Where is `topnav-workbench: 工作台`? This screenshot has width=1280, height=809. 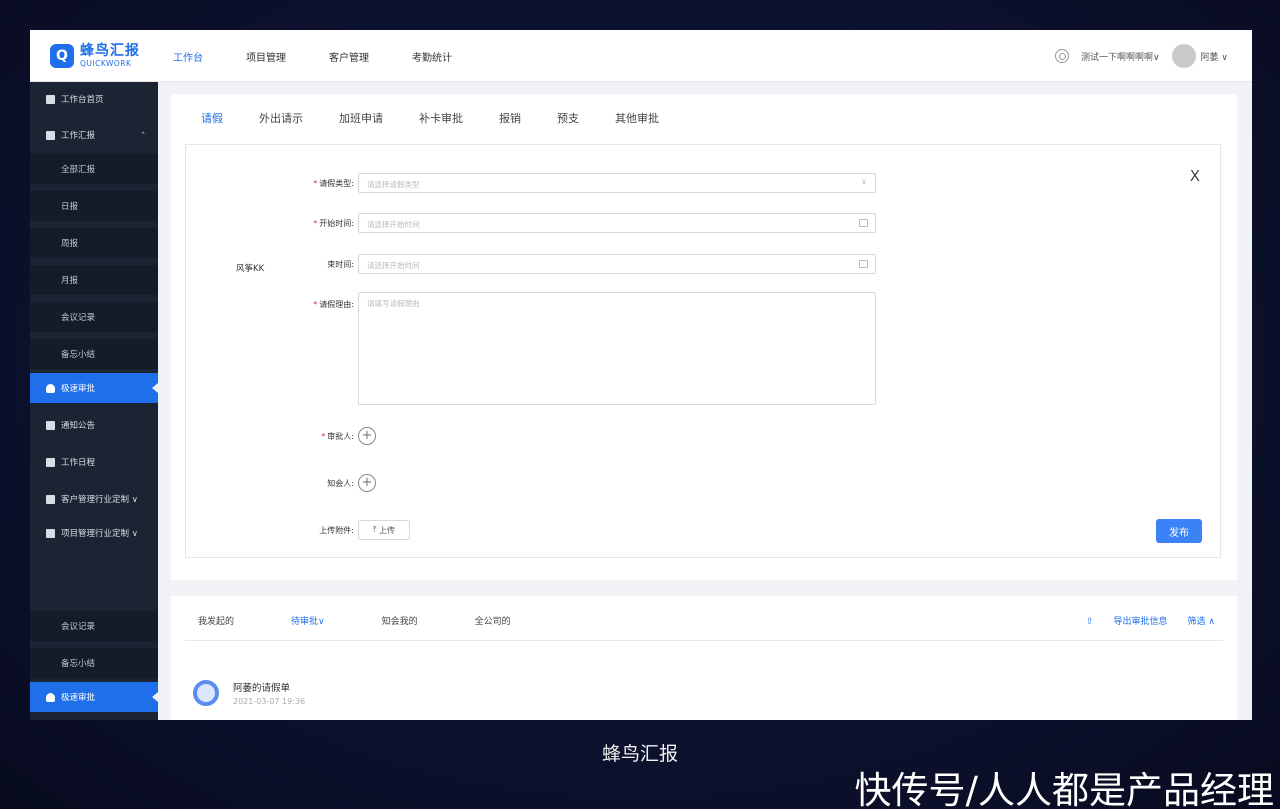
topnav-workbench: 工作台 is located at coordinates (188, 56).